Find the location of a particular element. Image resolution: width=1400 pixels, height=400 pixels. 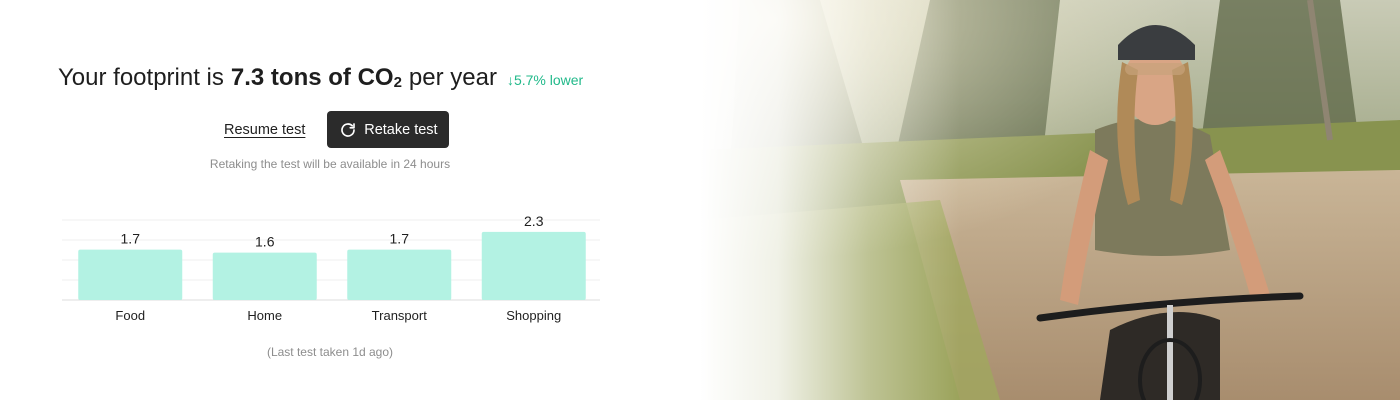

chart-category-label: Transport is located at coordinates (400, 315).